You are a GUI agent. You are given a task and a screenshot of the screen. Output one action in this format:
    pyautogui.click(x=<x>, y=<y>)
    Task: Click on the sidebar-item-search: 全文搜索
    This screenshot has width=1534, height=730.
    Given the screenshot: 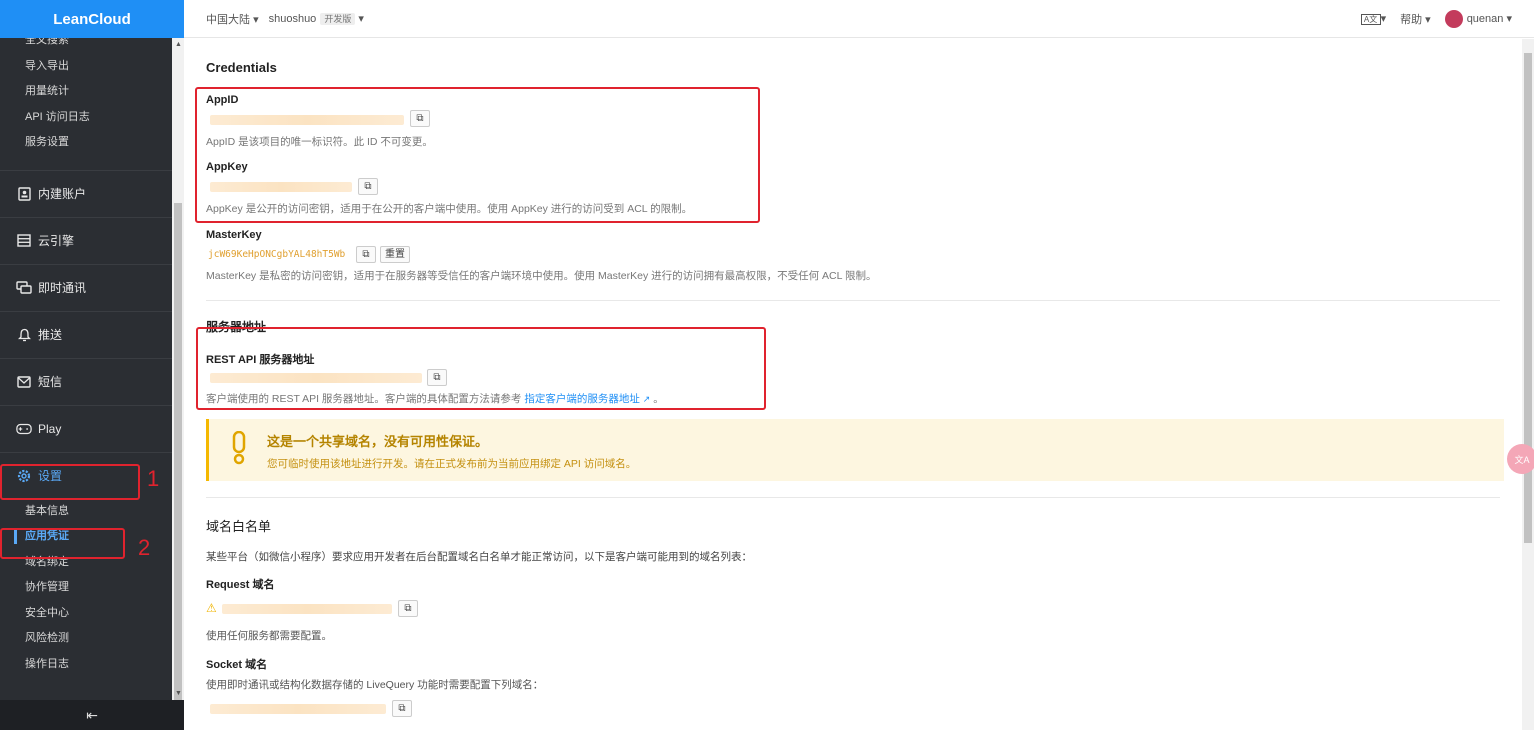 What is the action you would take?
    pyautogui.click(x=86, y=46)
    